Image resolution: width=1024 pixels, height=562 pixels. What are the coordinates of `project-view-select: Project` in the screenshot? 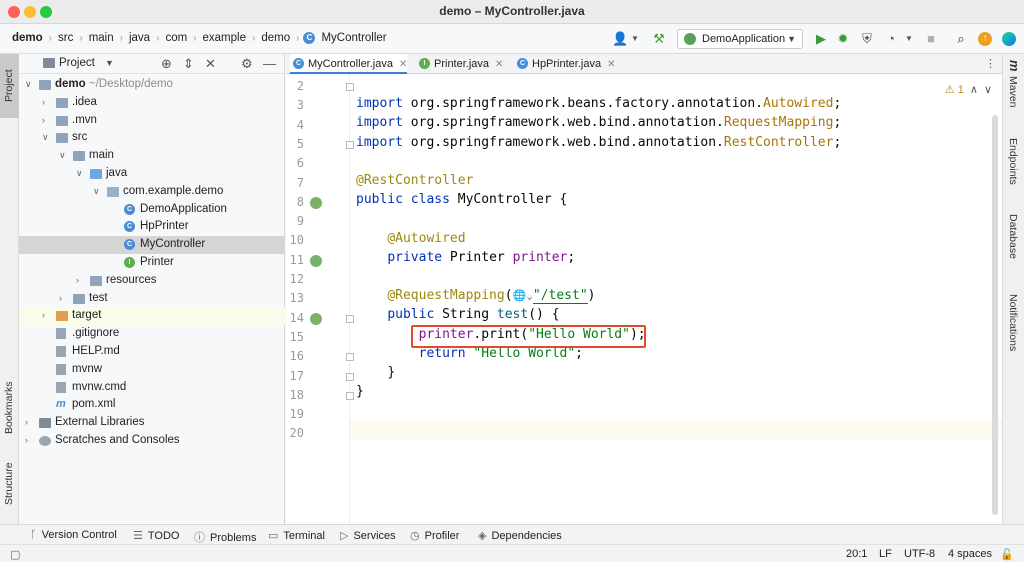 It's located at (77, 63).